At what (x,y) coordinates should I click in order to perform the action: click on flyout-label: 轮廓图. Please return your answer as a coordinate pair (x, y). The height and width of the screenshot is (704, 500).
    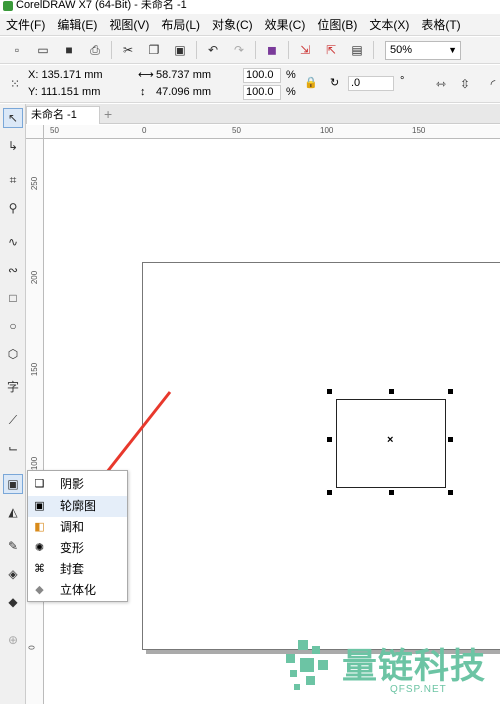
    Looking at the image, I should click on (78, 506).